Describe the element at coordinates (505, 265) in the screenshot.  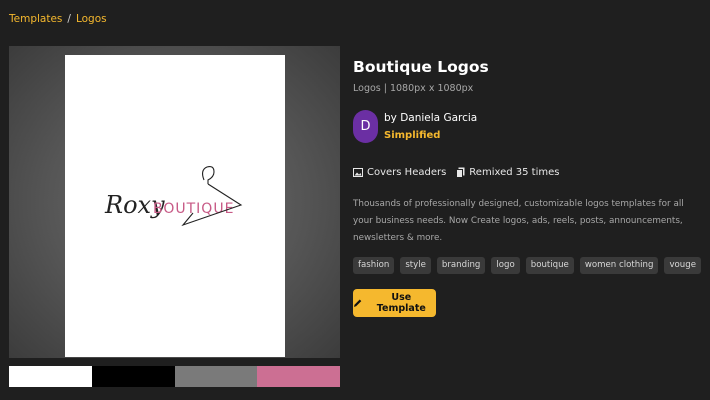
I see `tag-logo: logo` at that location.